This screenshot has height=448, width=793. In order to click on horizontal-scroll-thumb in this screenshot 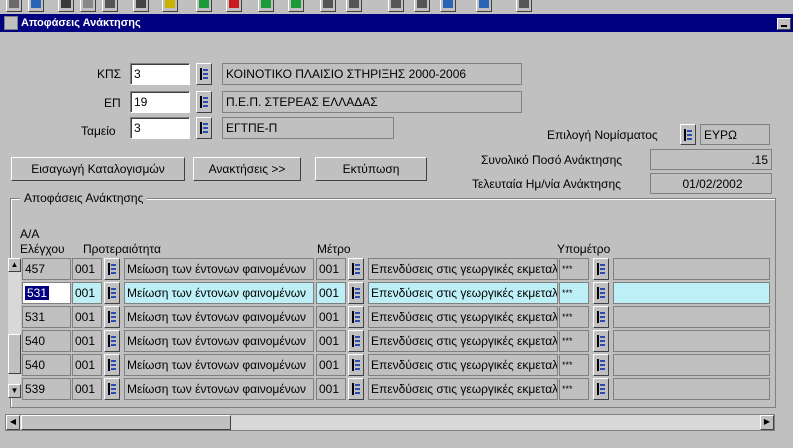, I will do `click(126, 422)`.